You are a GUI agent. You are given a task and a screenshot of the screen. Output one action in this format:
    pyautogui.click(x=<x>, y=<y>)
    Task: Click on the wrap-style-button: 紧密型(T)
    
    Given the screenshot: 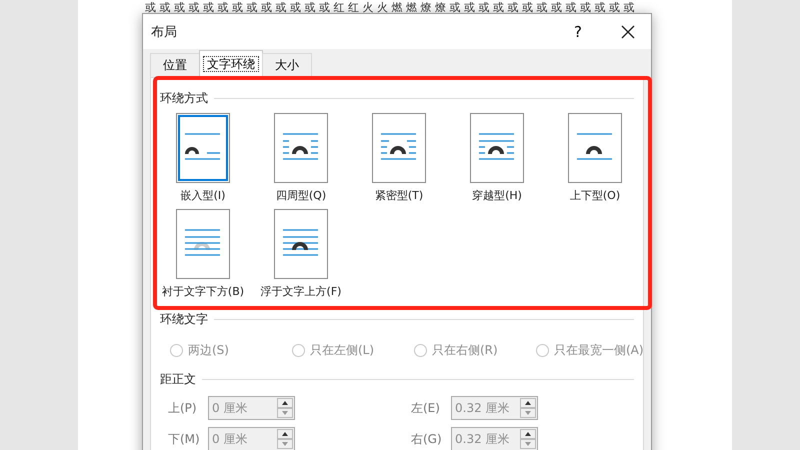 What is the action you would take?
    pyautogui.click(x=399, y=158)
    